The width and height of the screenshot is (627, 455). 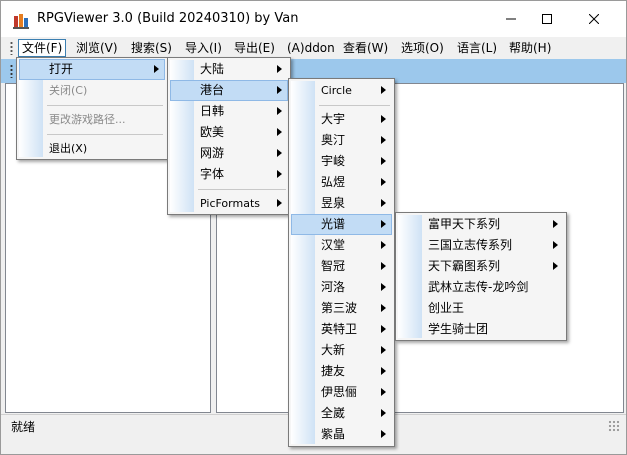 I want to click on menu-item-circle: Circle, so click(x=341, y=90).